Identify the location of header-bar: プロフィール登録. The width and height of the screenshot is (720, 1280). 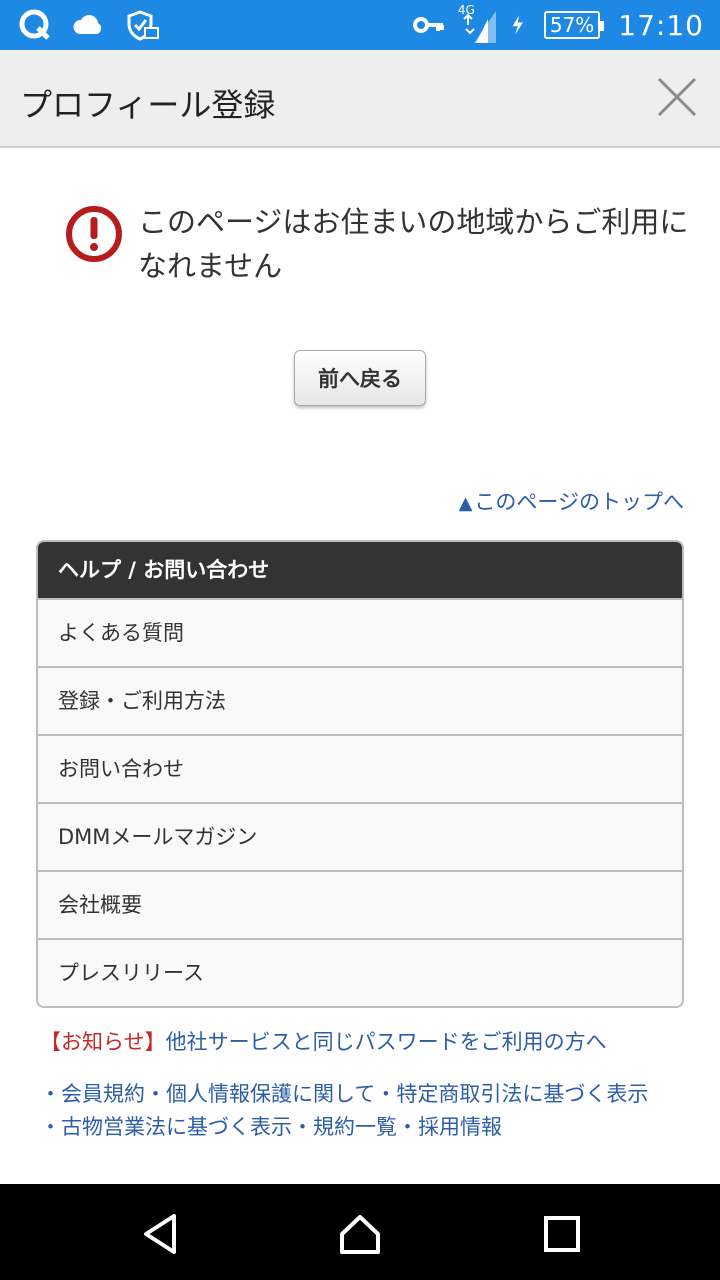
(360, 99).